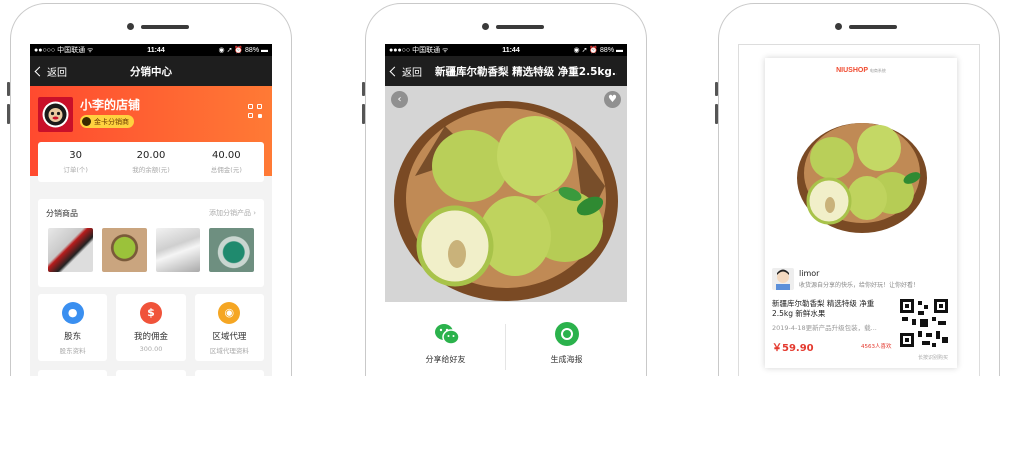 This screenshot has width=1010, height=456. Describe the element at coordinates (150, 313) in the screenshot. I see `money-bag-icon: $` at that location.